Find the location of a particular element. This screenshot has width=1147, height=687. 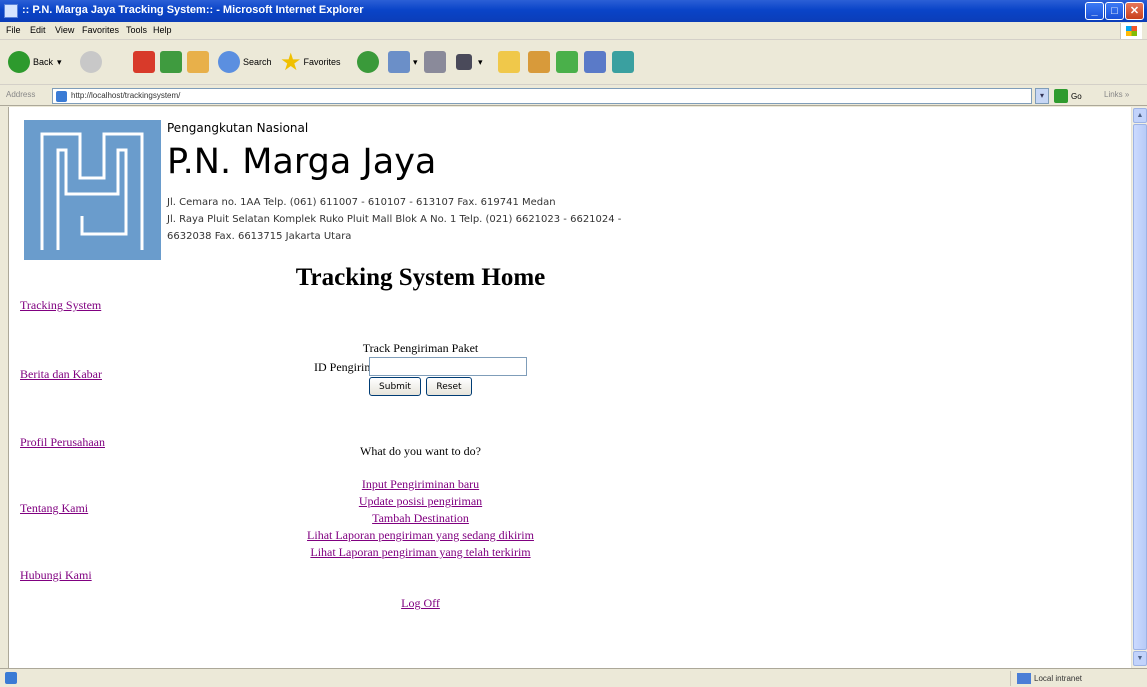

home-icon is located at coordinates (198, 62).